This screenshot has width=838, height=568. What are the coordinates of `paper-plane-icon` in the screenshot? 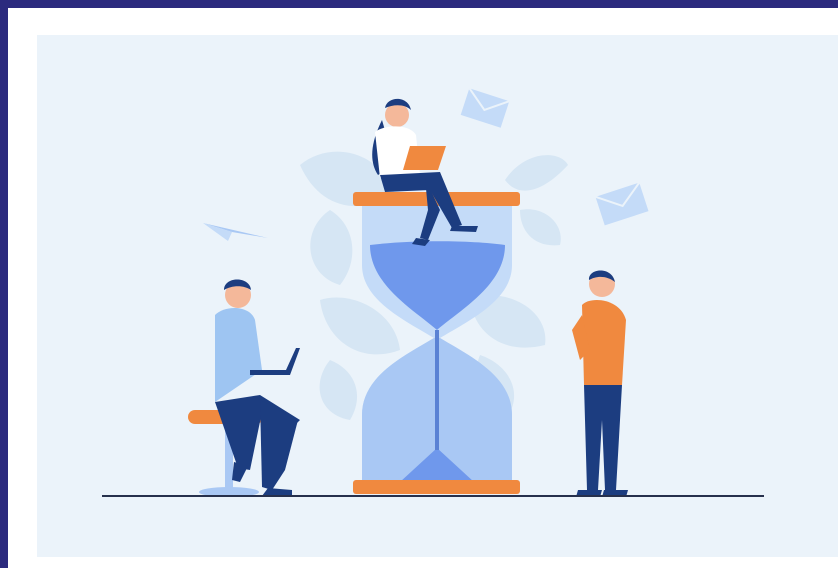 It's located at (235, 232).